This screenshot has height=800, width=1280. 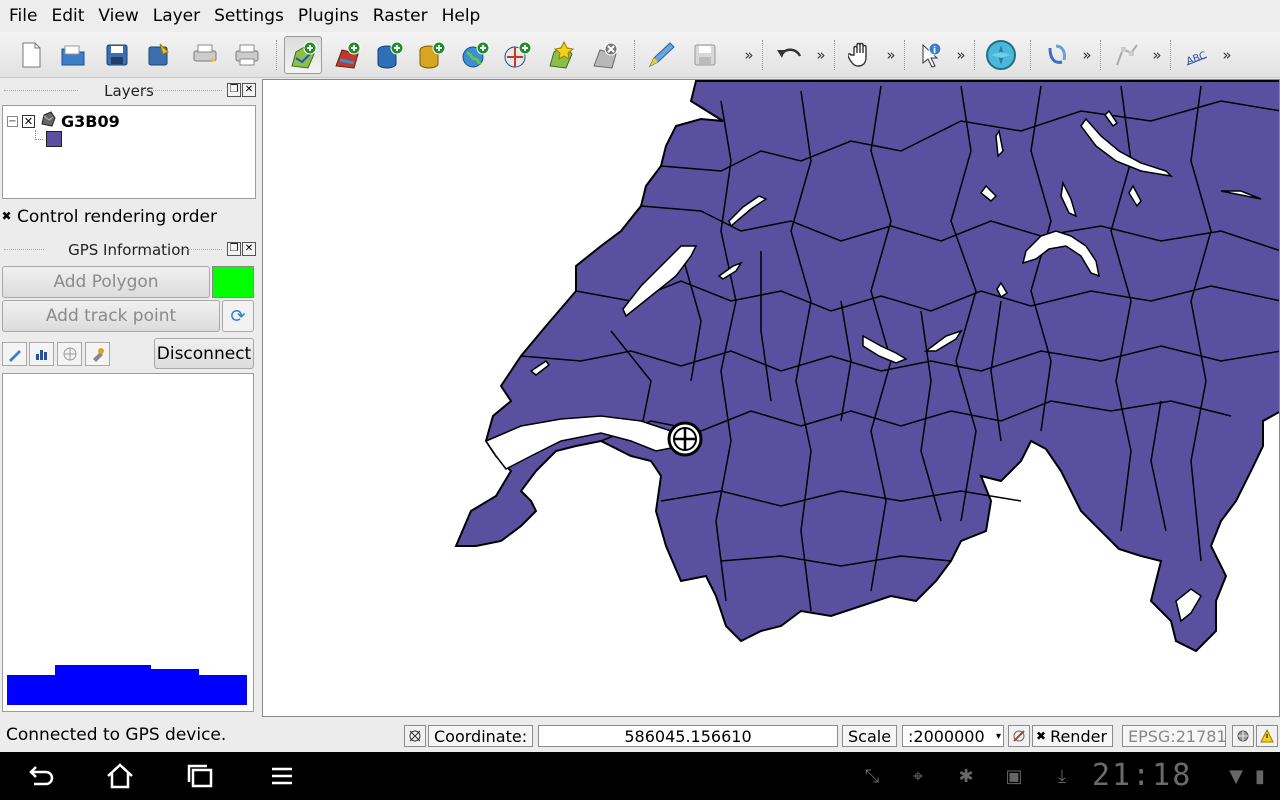 What do you see at coordinates (233, 282) in the screenshot?
I see `polygon-color-swatch` at bounding box center [233, 282].